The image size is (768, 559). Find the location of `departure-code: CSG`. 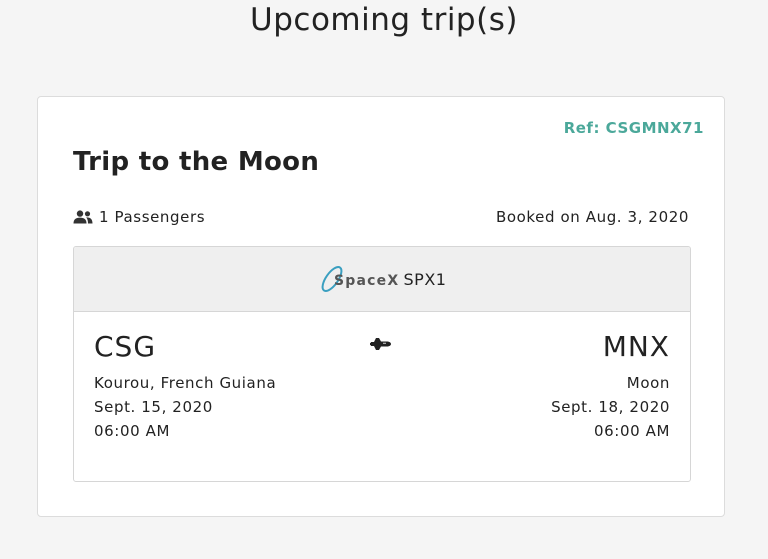

departure-code: CSG is located at coordinates (125, 346).